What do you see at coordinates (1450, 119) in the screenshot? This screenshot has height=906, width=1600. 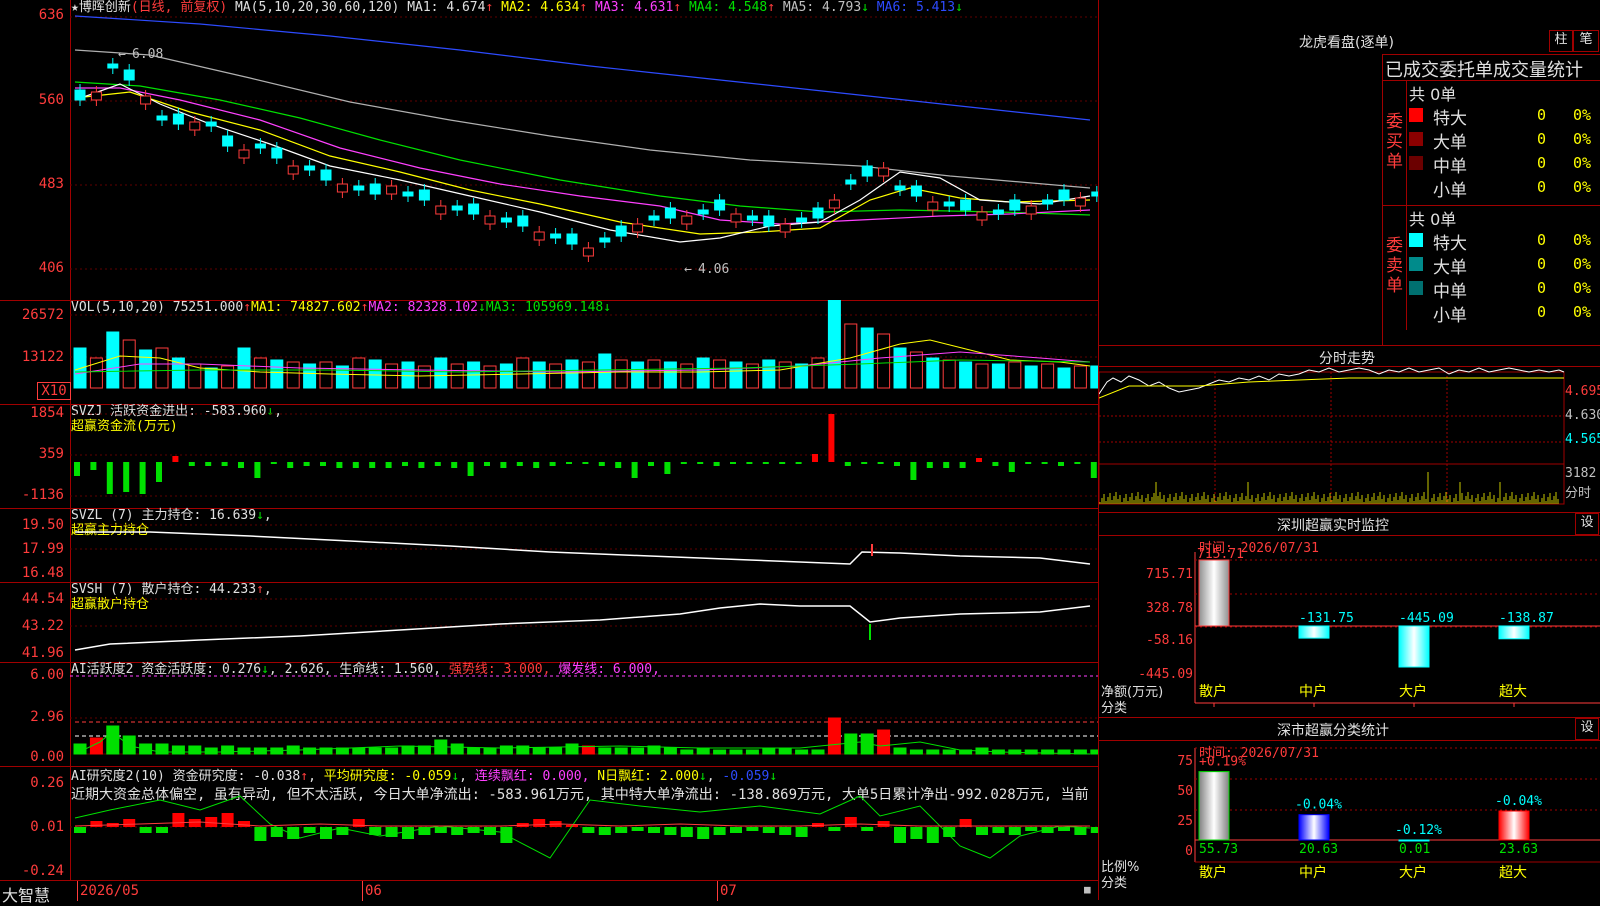 I see `buy-name: 特大` at bounding box center [1450, 119].